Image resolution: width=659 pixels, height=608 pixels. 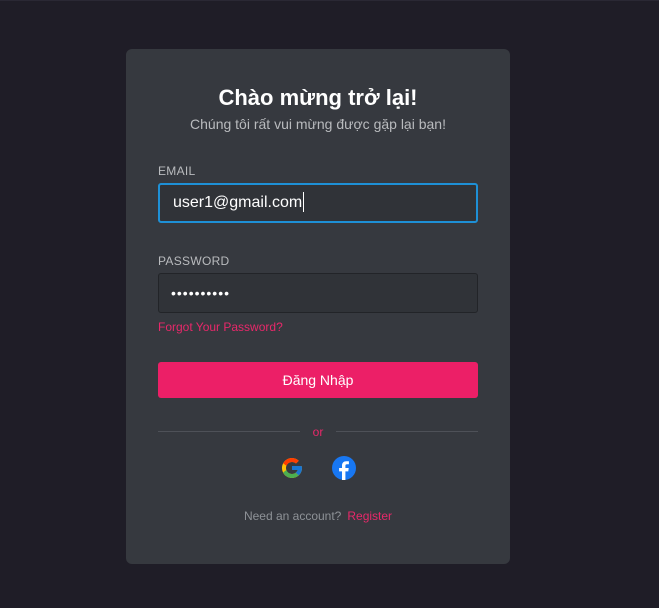 I want to click on page-title: Chào mừng trở lại!, so click(x=318, y=97).